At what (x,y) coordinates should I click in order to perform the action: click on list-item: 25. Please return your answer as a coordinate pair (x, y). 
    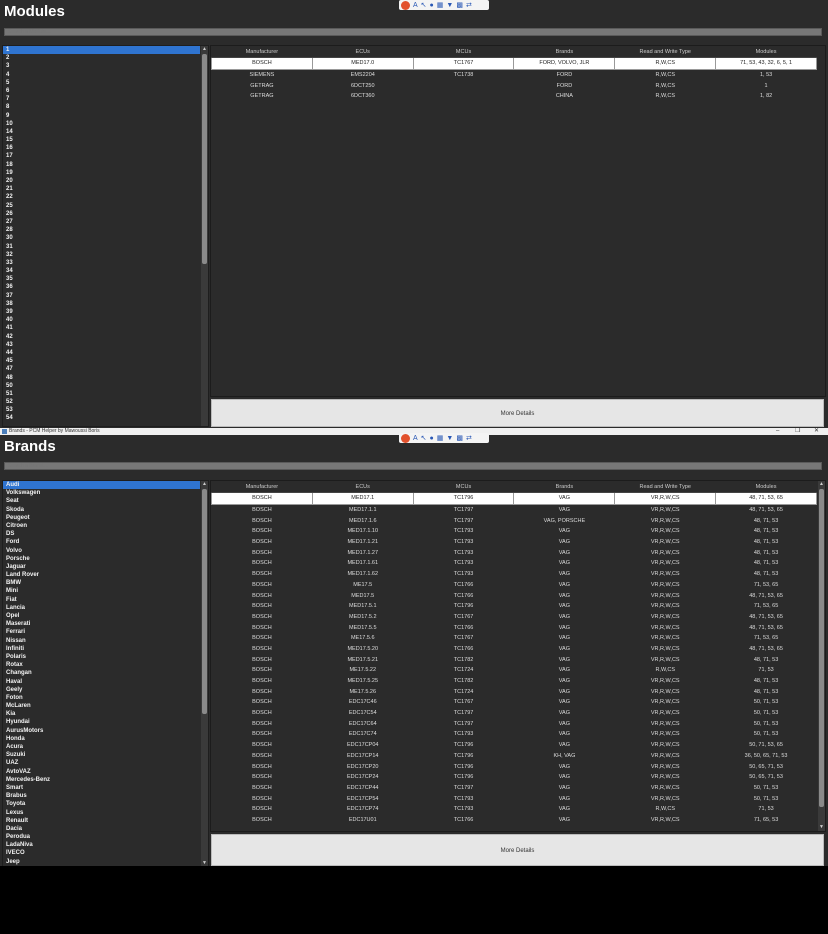
    Looking at the image, I should click on (101, 206).